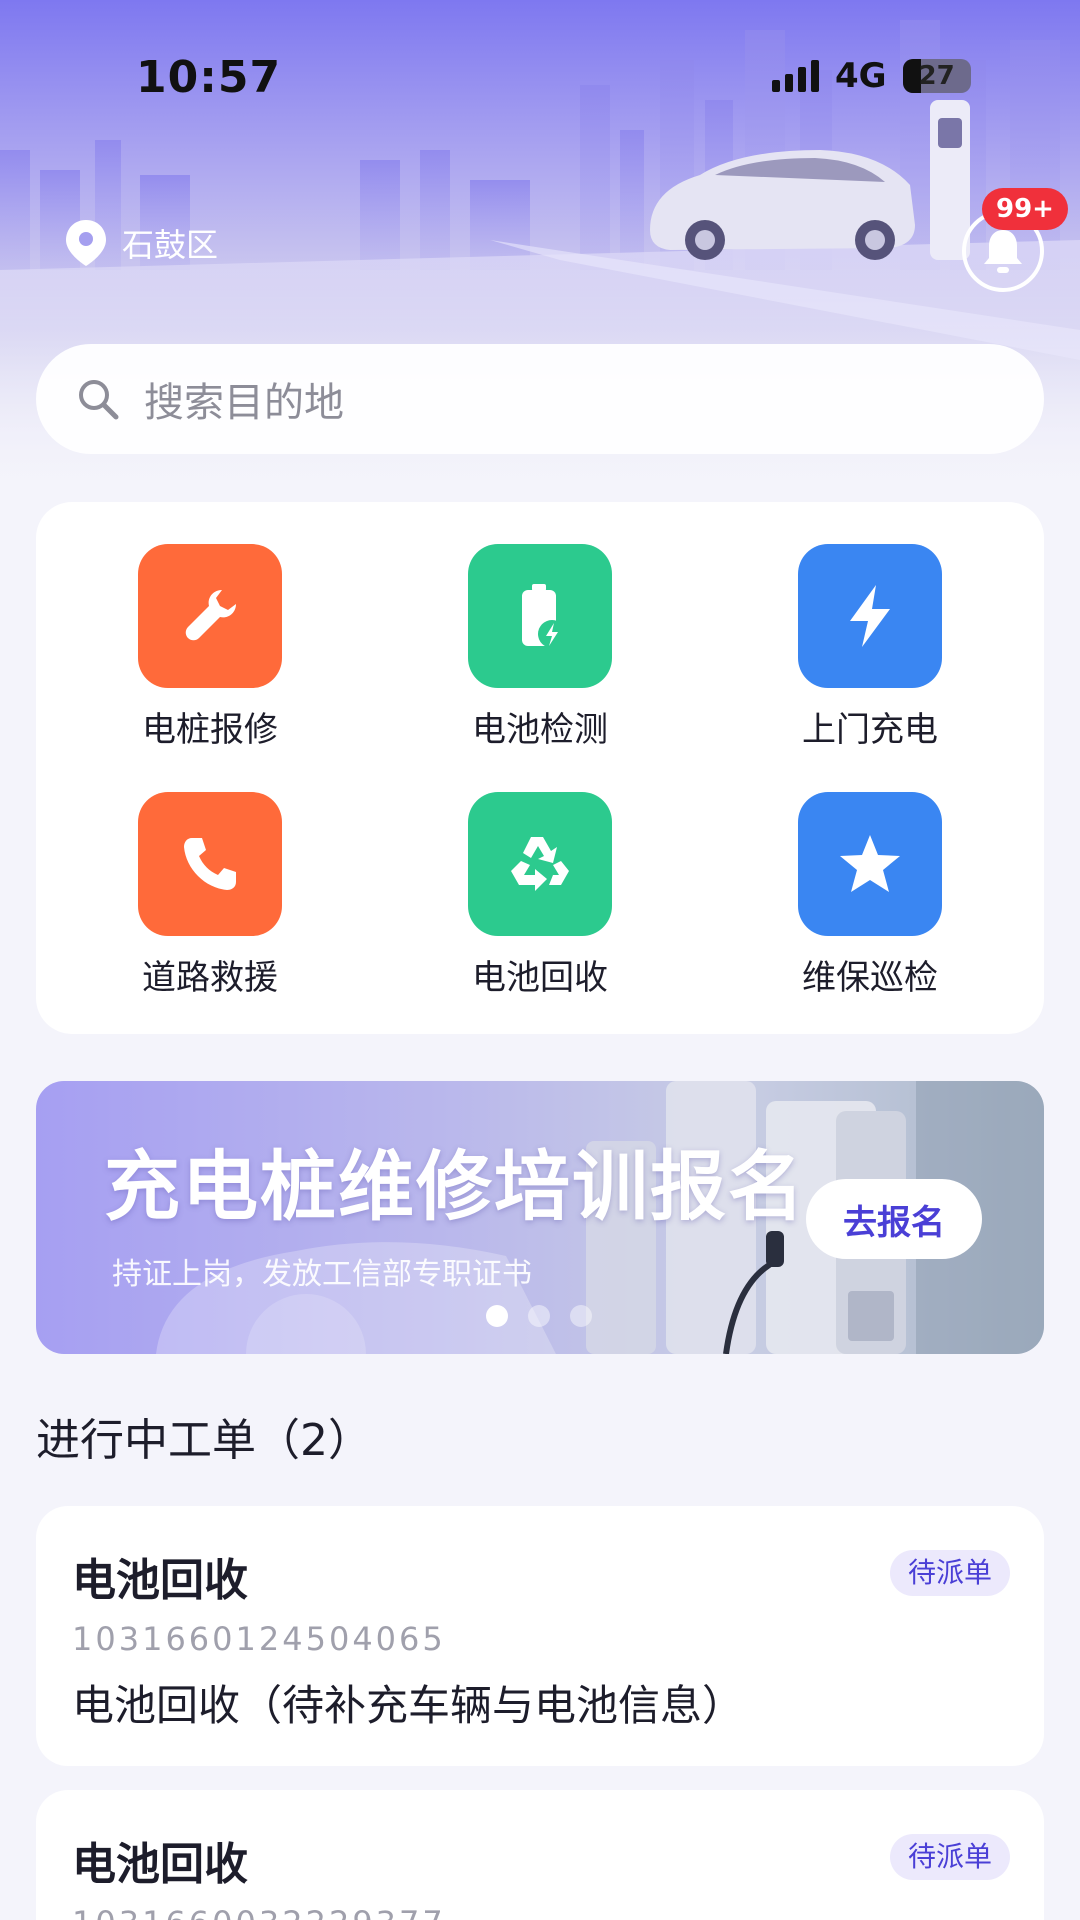 This screenshot has width=1080, height=1920. What do you see at coordinates (170, 245) in the screenshot?
I see `location-name: 石鼓区` at bounding box center [170, 245].